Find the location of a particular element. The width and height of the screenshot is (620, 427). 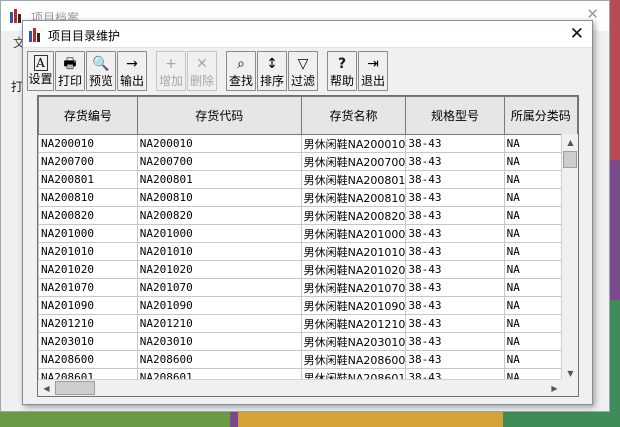

table-row: NA201070 NA201070 男休闲鞋NA201070 38-43 NA is located at coordinates (308, 287).